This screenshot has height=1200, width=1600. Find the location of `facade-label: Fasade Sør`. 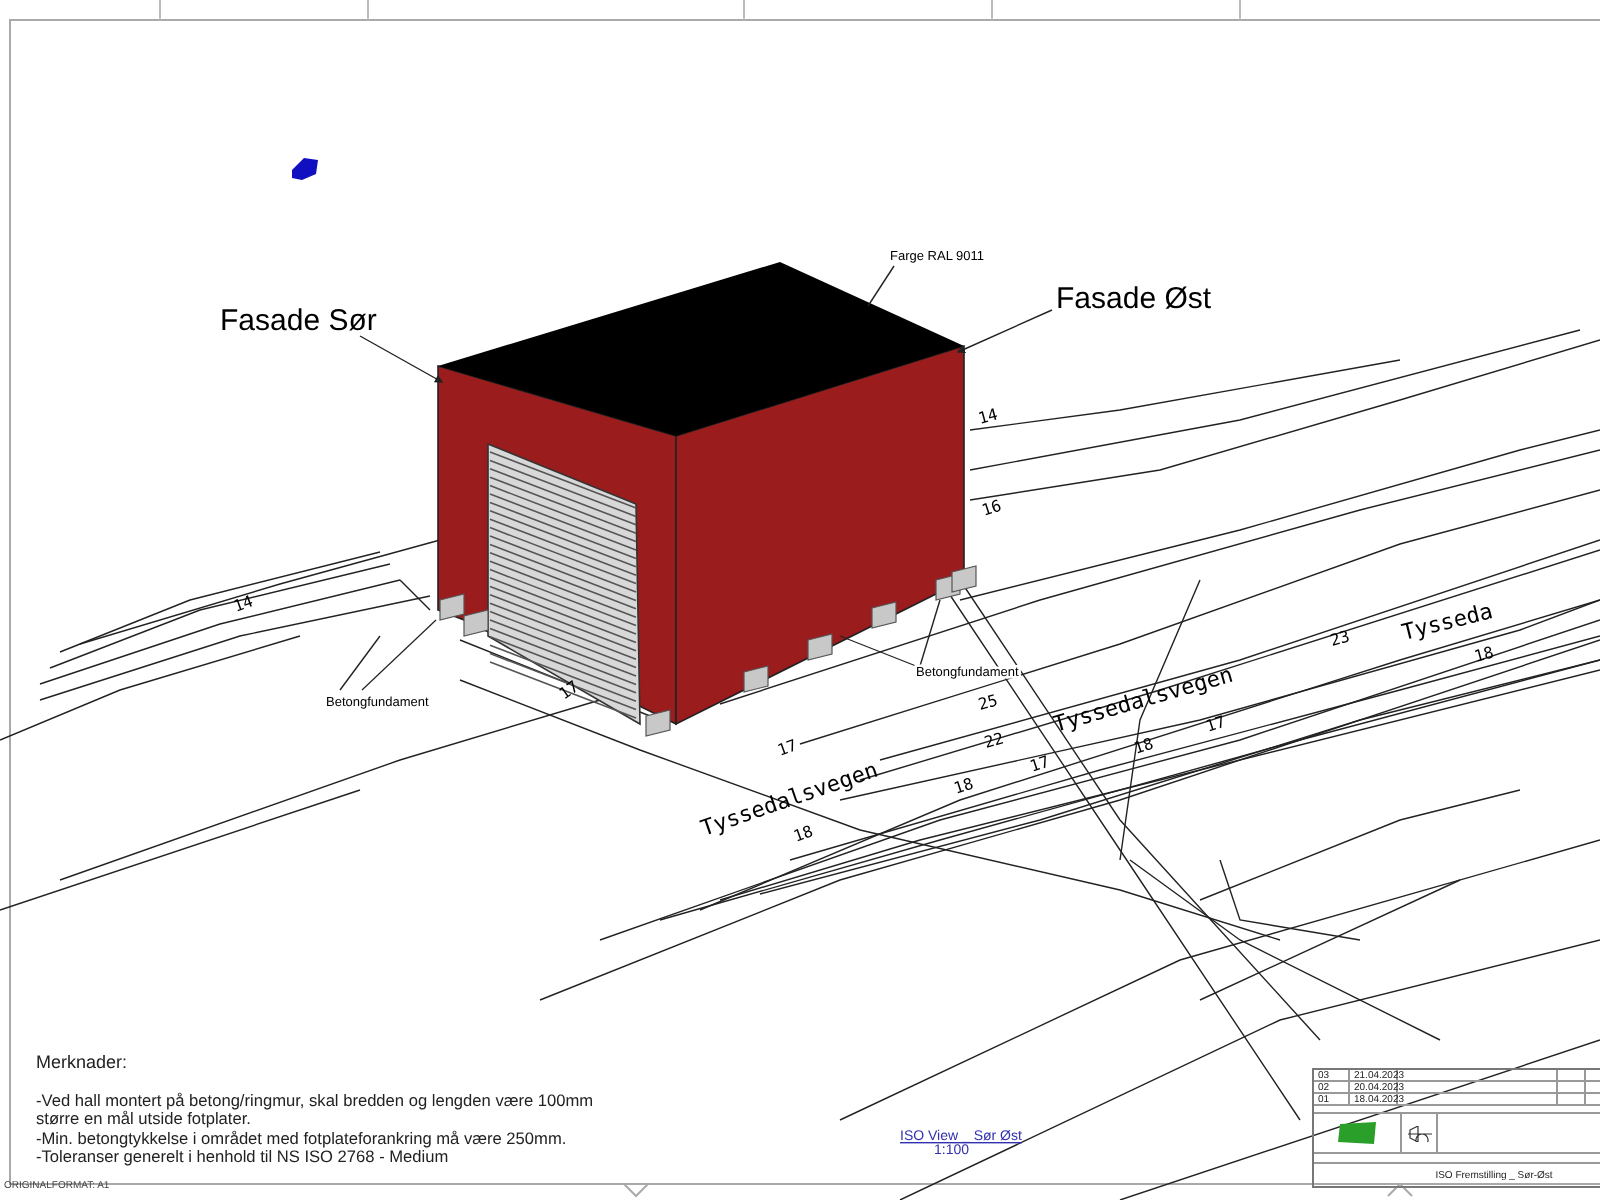

facade-label: Fasade Sør is located at coordinates (298, 321).